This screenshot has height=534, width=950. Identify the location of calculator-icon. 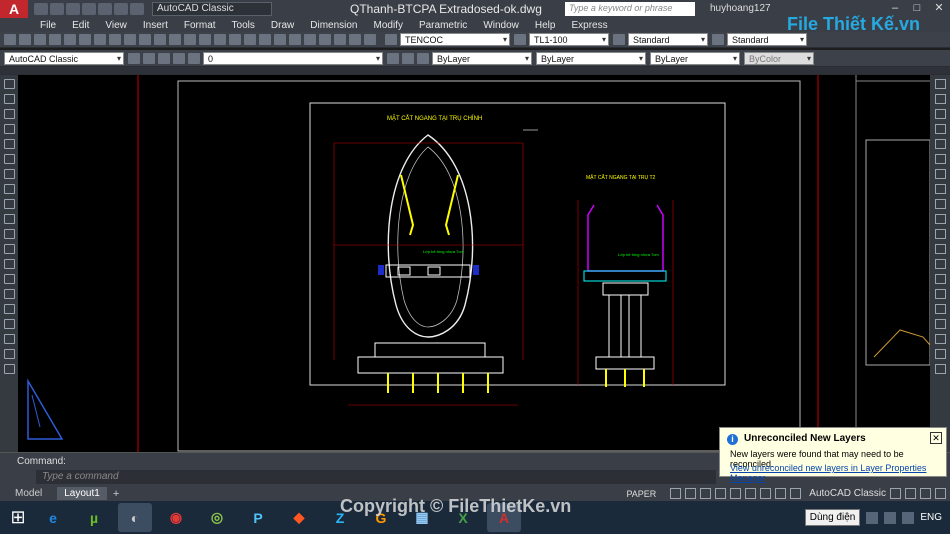
(355, 39).